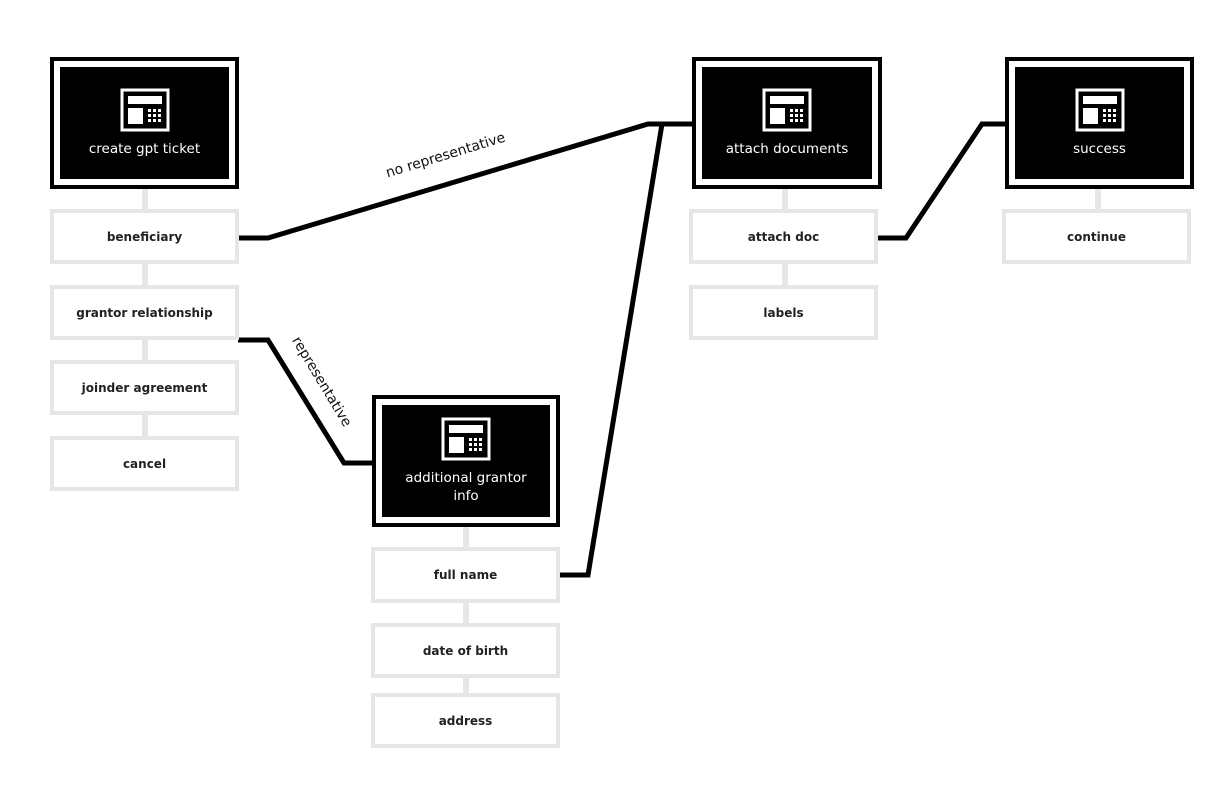  I want to click on option-cancel: cancel, so click(144, 463).